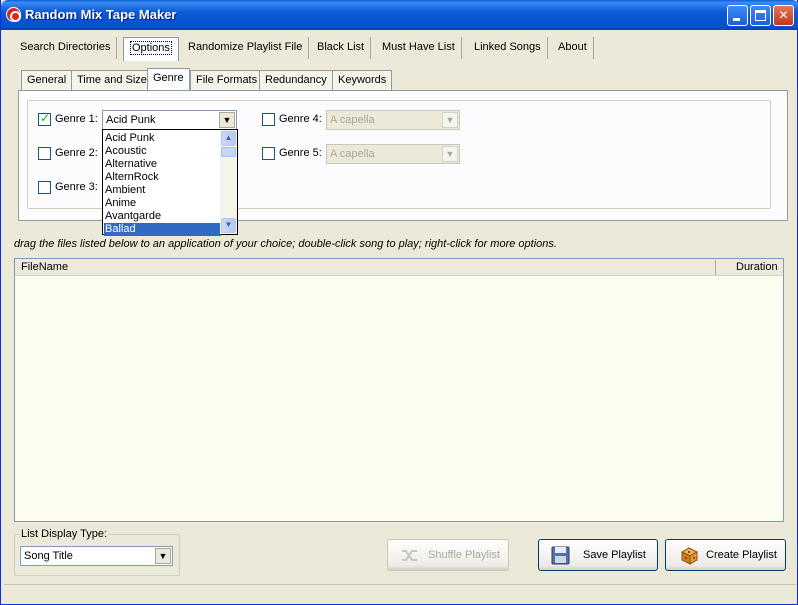  What do you see at coordinates (300, 119) in the screenshot?
I see `genre4-label: Genre 4:` at bounding box center [300, 119].